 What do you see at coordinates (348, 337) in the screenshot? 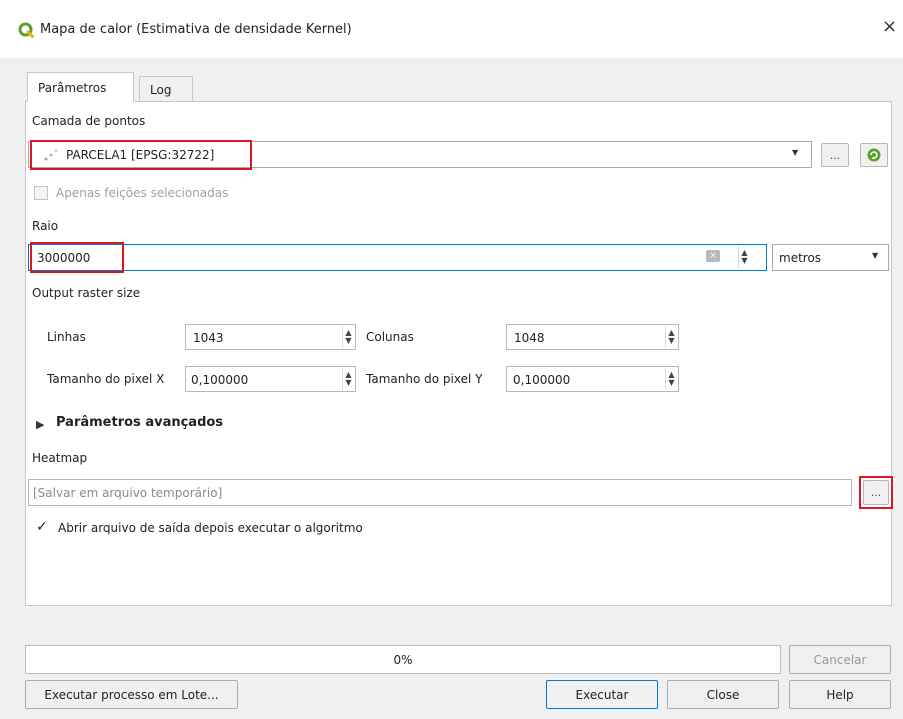
I see `rows-spinner: ▲ ▼` at bounding box center [348, 337].